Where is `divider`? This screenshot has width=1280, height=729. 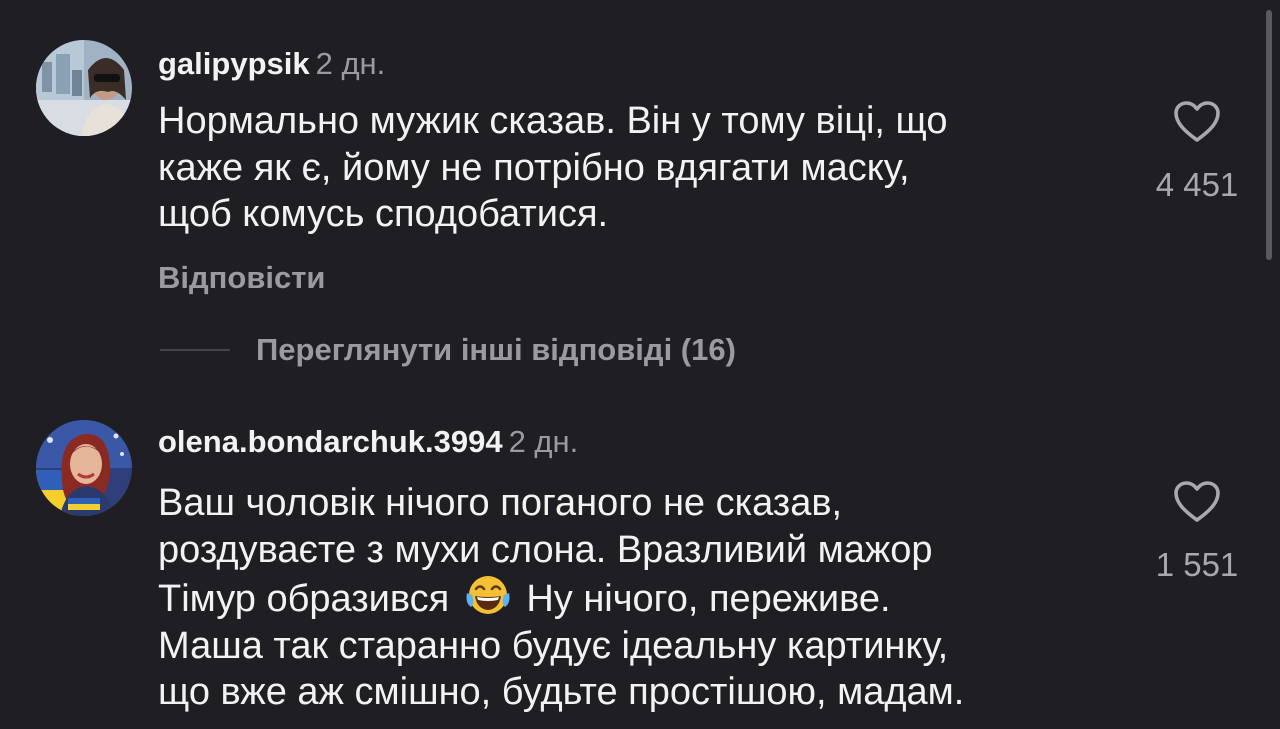
divider is located at coordinates (195, 350).